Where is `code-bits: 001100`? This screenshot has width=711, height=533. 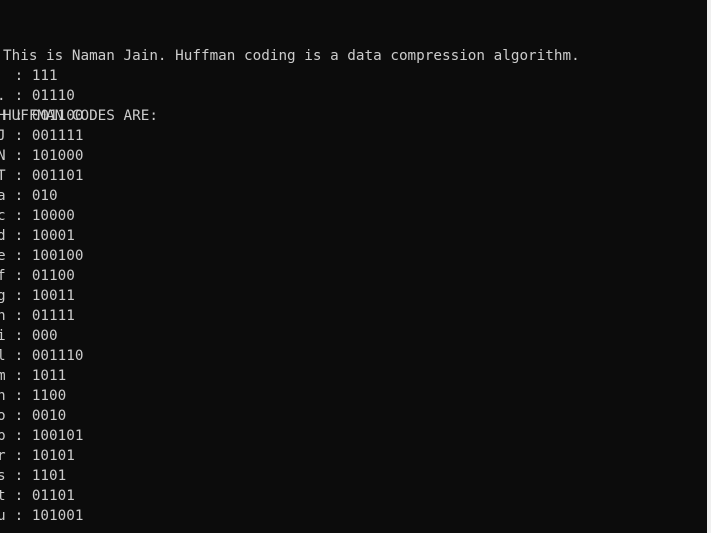
code-bits: 001100 is located at coordinates (57, 116).